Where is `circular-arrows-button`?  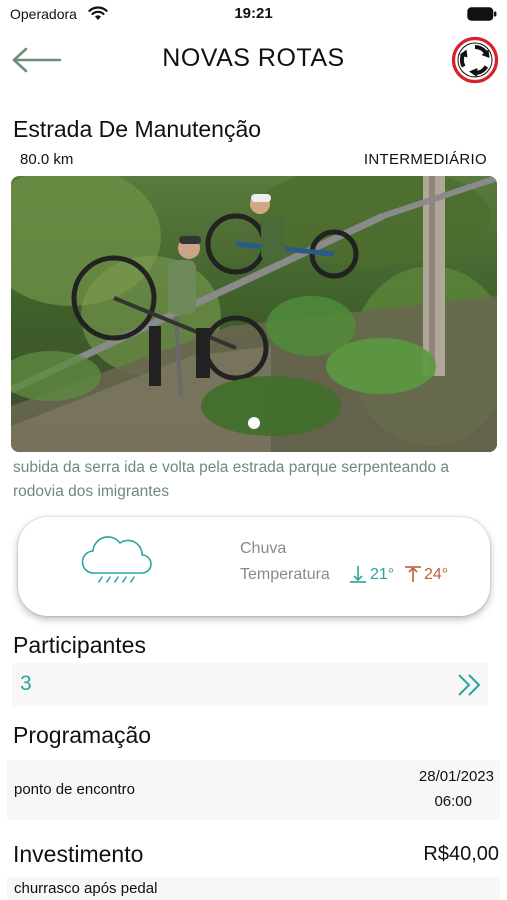
circular-arrows-button is located at coordinates (475, 60).